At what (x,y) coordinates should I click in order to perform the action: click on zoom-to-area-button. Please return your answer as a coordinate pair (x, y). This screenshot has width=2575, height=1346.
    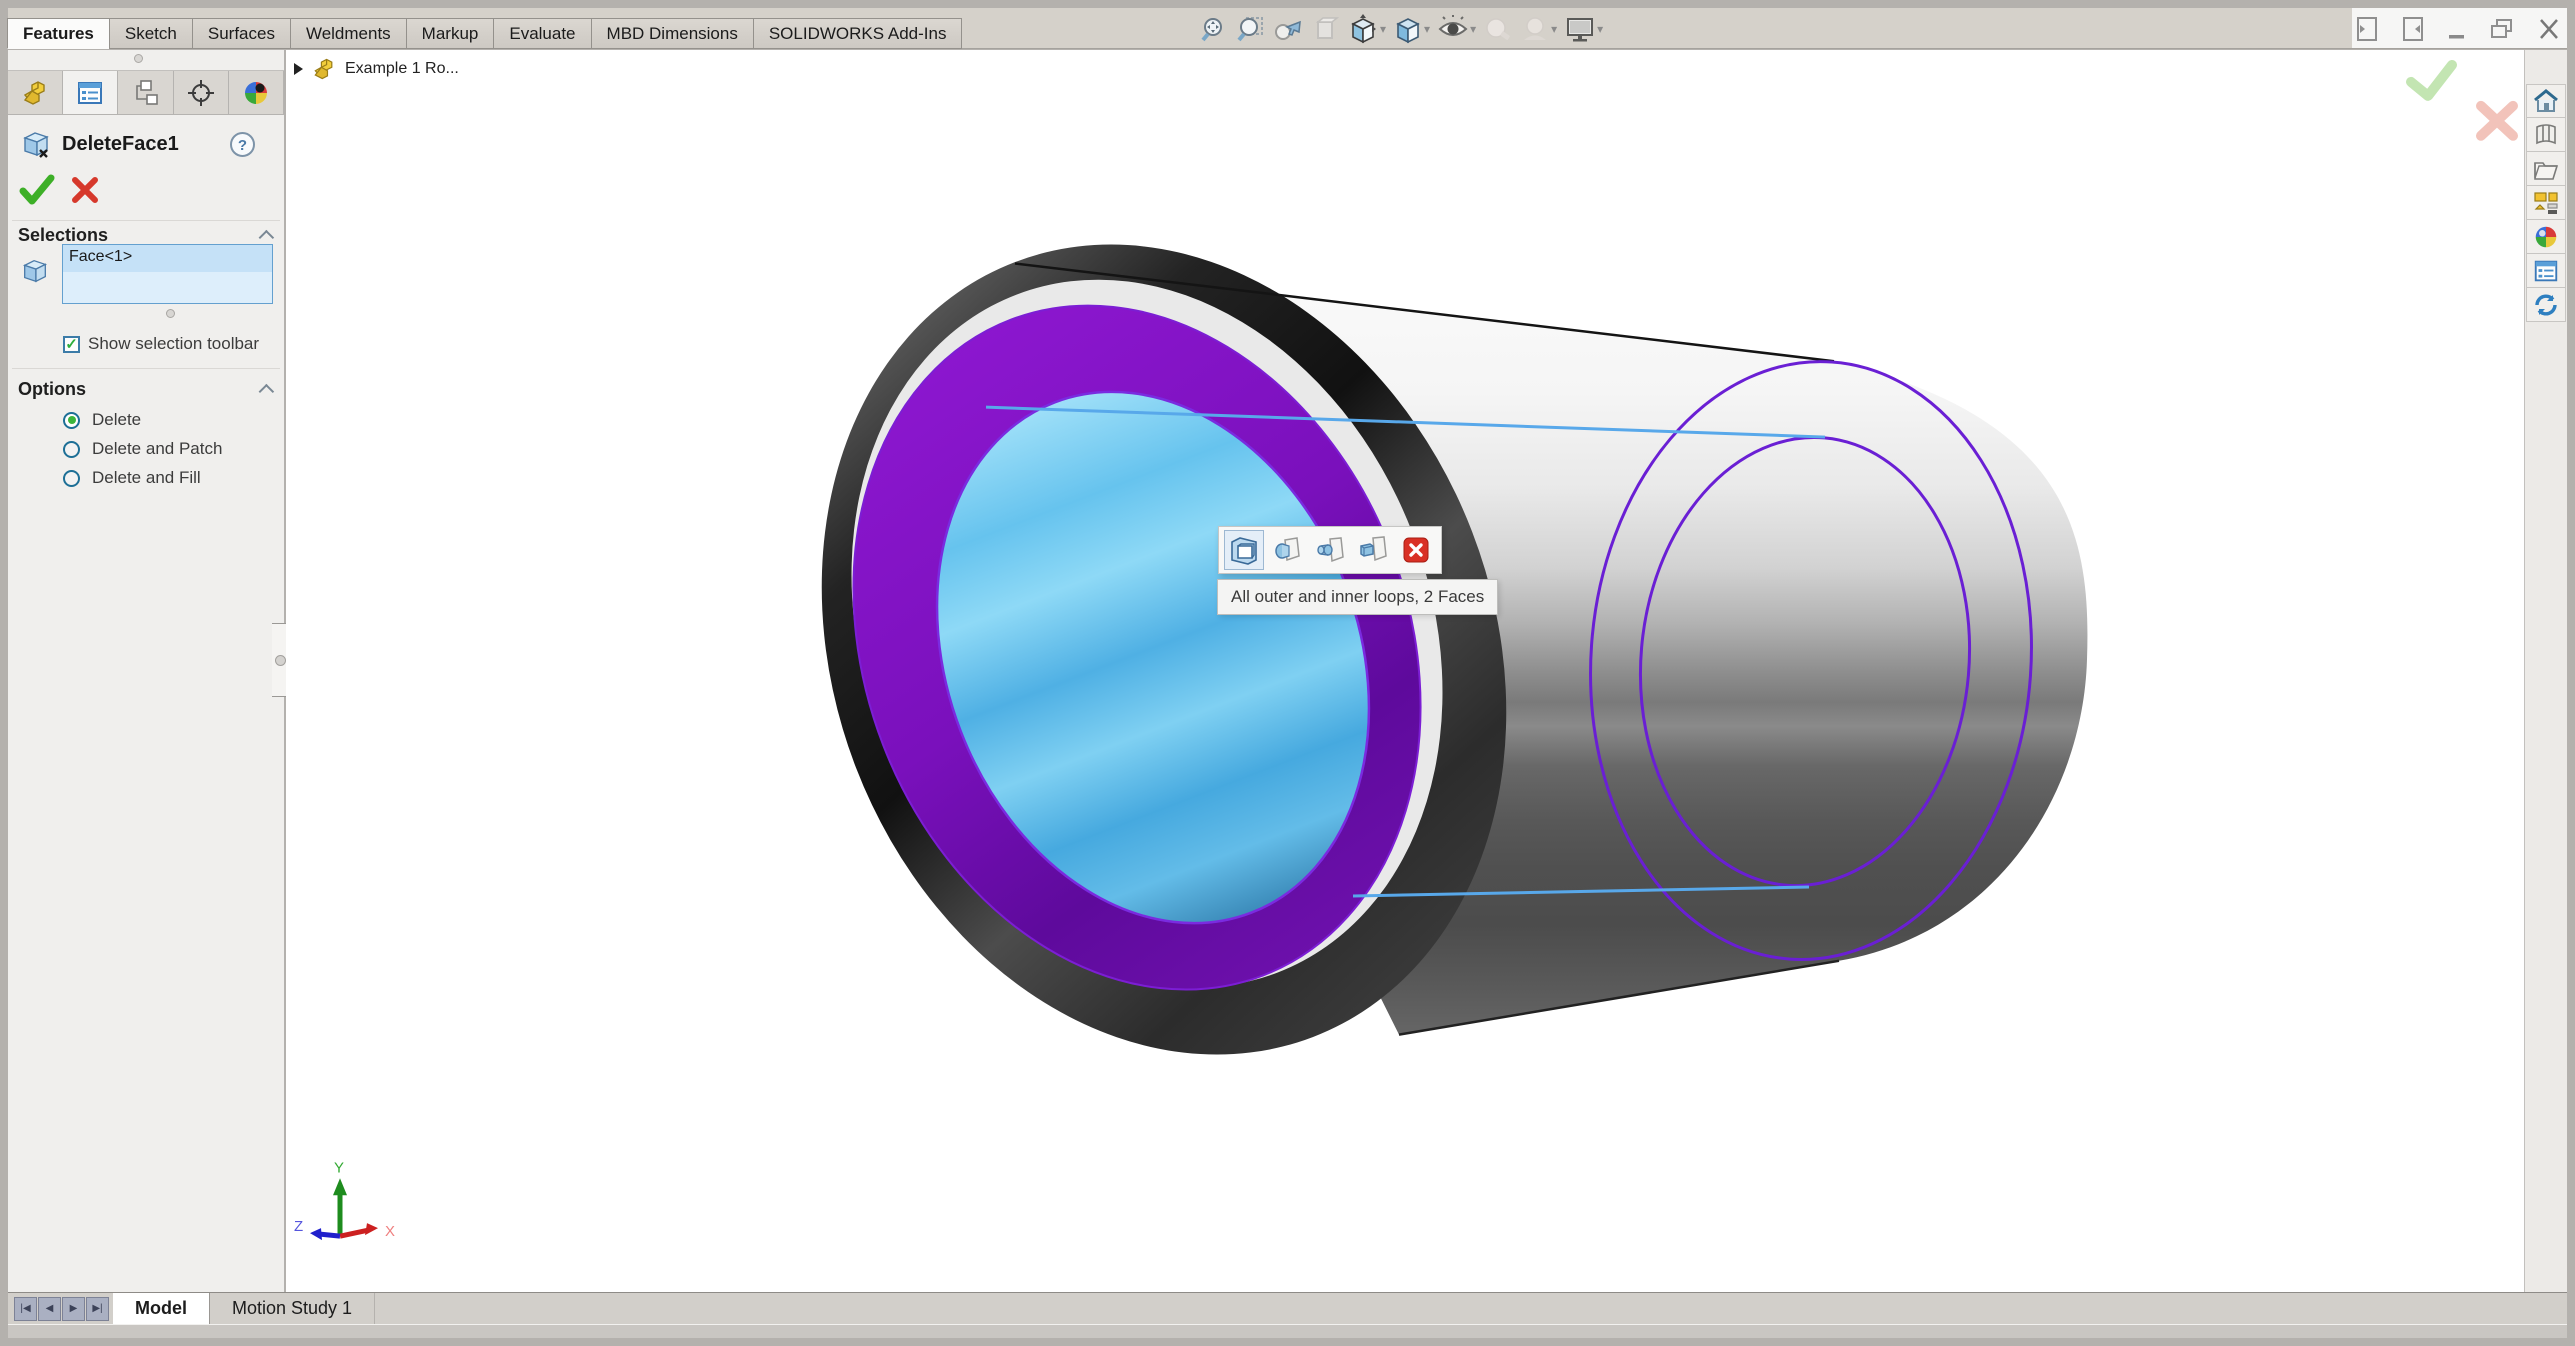
    Looking at the image, I should click on (1251, 29).